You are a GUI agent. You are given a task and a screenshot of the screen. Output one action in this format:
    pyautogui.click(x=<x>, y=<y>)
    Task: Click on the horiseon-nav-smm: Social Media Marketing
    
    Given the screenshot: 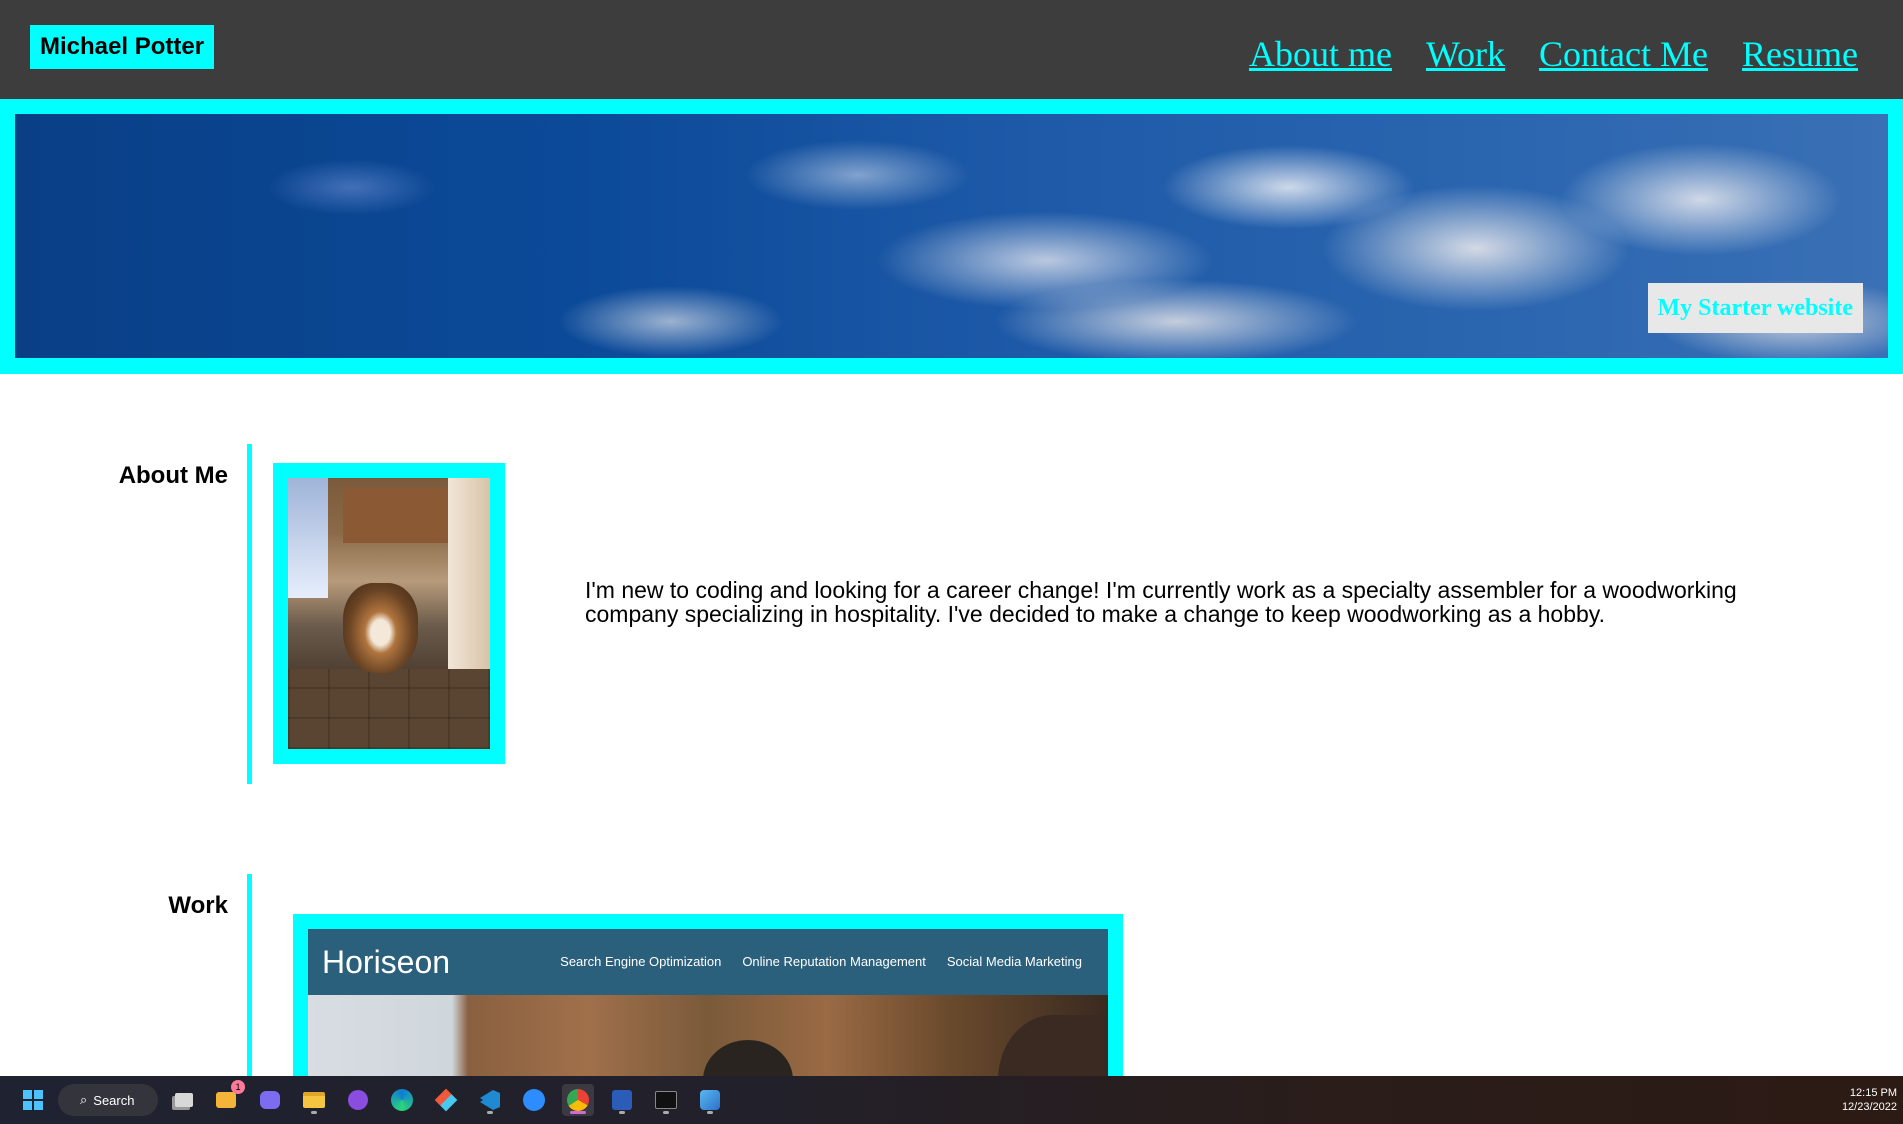 What is the action you would take?
    pyautogui.click(x=1014, y=961)
    